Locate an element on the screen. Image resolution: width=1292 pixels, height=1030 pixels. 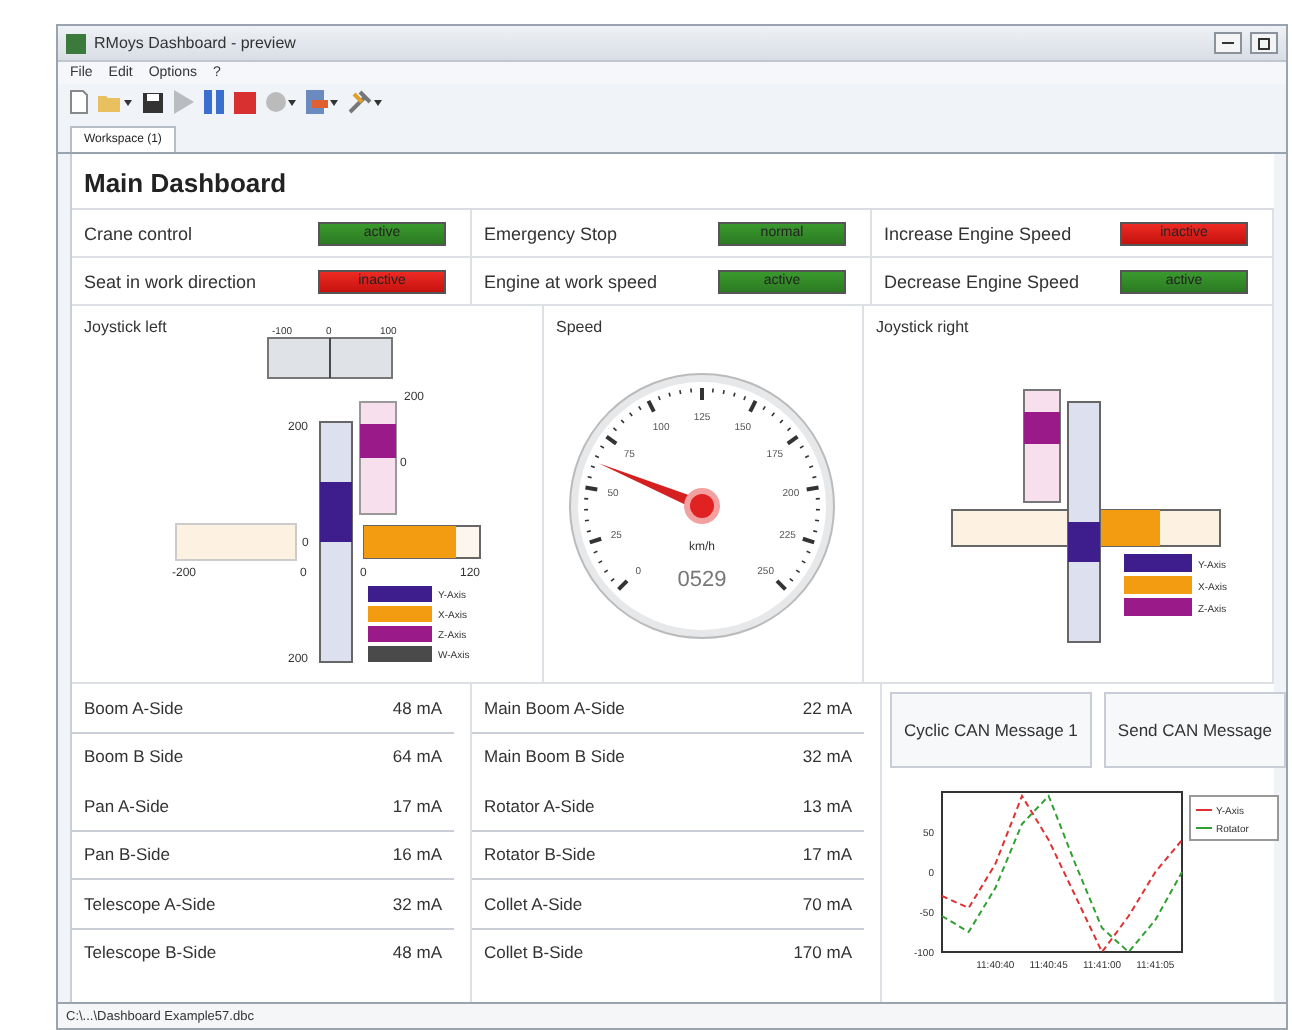
table-cell: 64 mA is located at coordinates (417, 756).